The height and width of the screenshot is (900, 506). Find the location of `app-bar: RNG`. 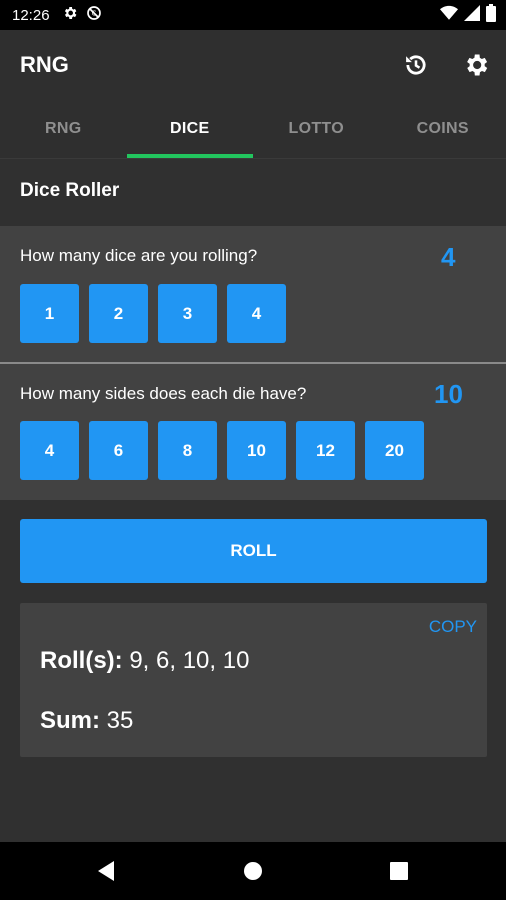

app-bar: RNG is located at coordinates (253, 65).